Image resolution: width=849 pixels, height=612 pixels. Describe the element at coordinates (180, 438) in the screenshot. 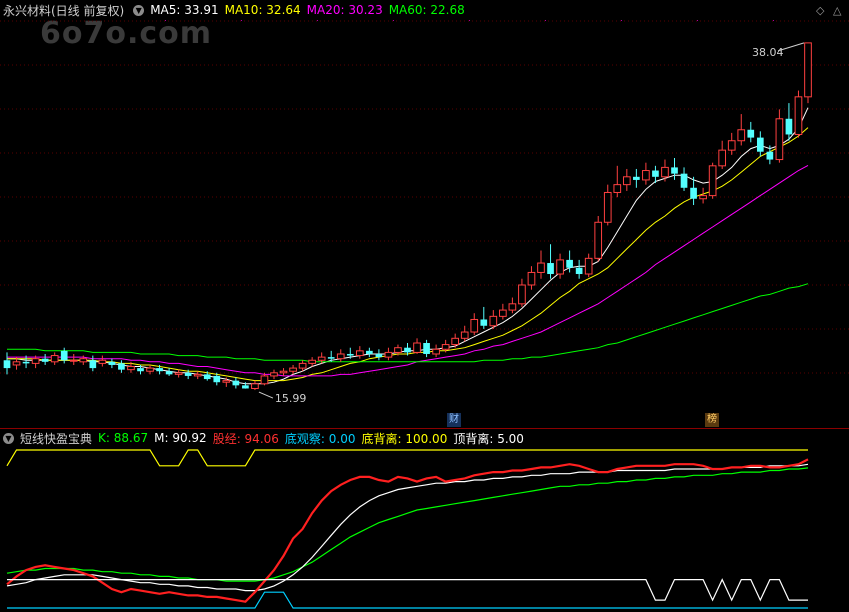

I see `m-label: M: 90.92` at that location.